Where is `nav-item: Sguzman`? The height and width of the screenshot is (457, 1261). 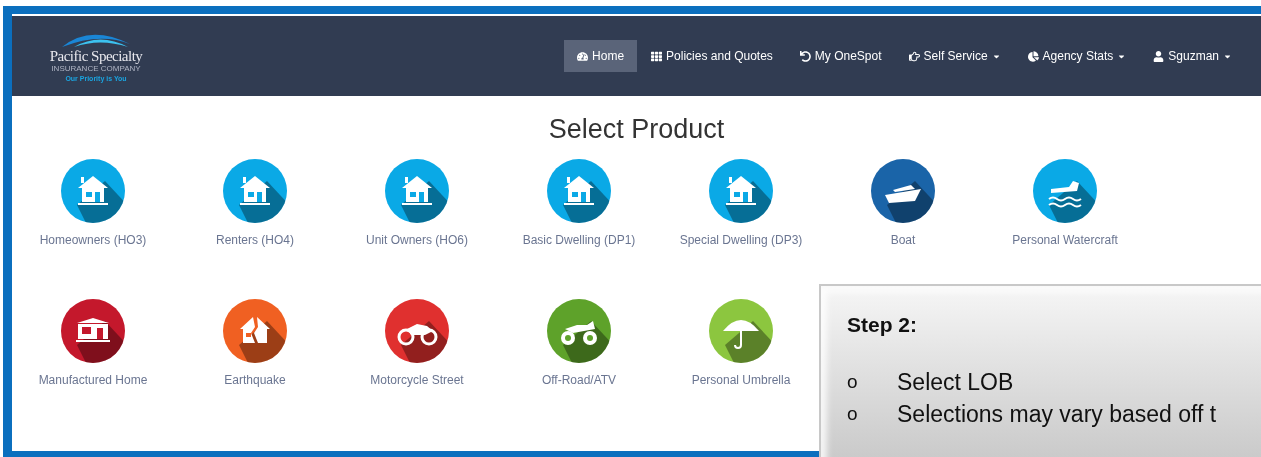
nav-item: Sguzman is located at coordinates (1192, 56).